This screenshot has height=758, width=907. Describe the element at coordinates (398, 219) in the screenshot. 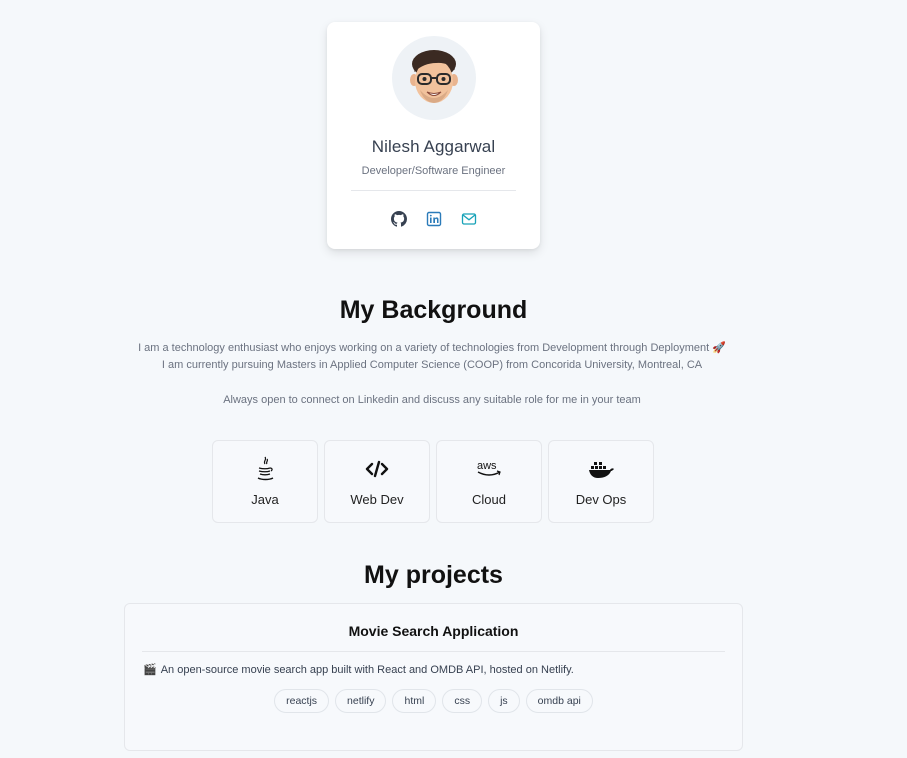

I see `github-icon` at that location.